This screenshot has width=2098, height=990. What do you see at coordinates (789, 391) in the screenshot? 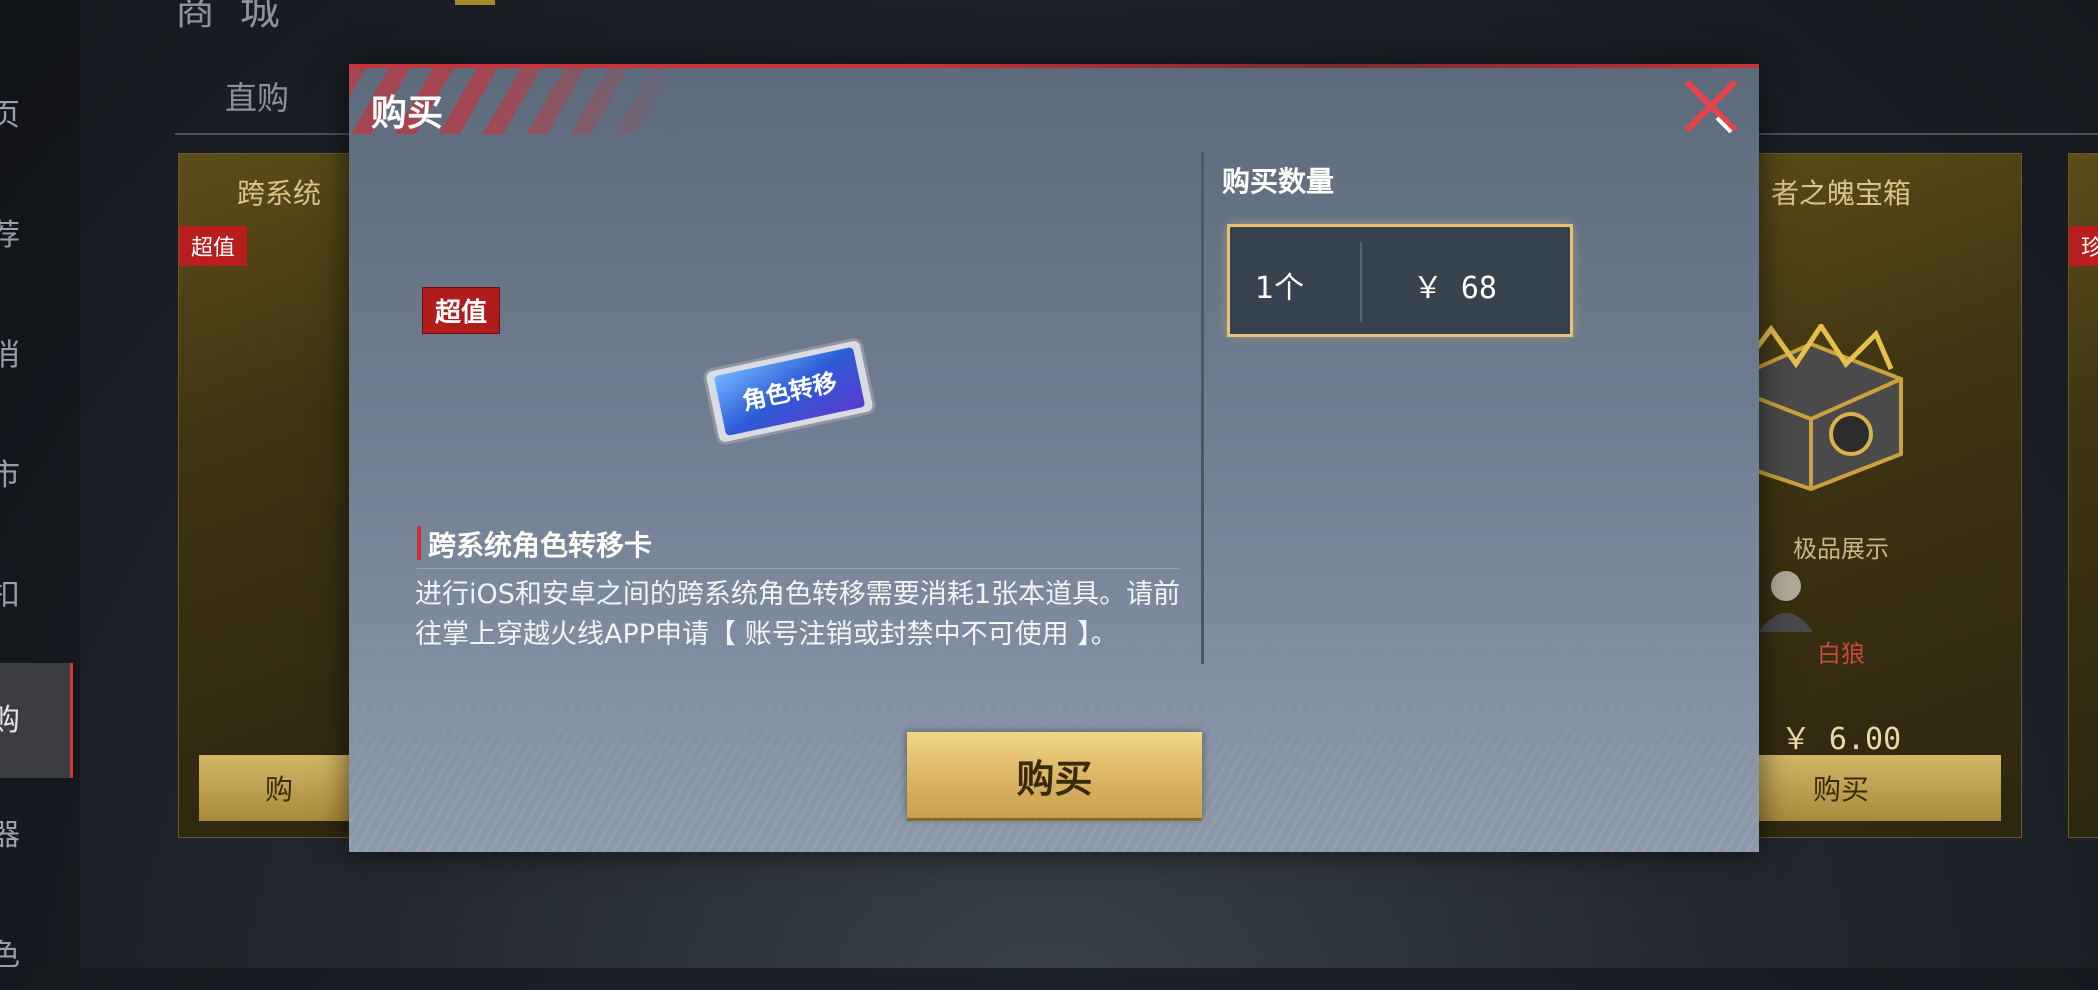
I see `transfer-card-image: 角色转移` at bounding box center [789, 391].